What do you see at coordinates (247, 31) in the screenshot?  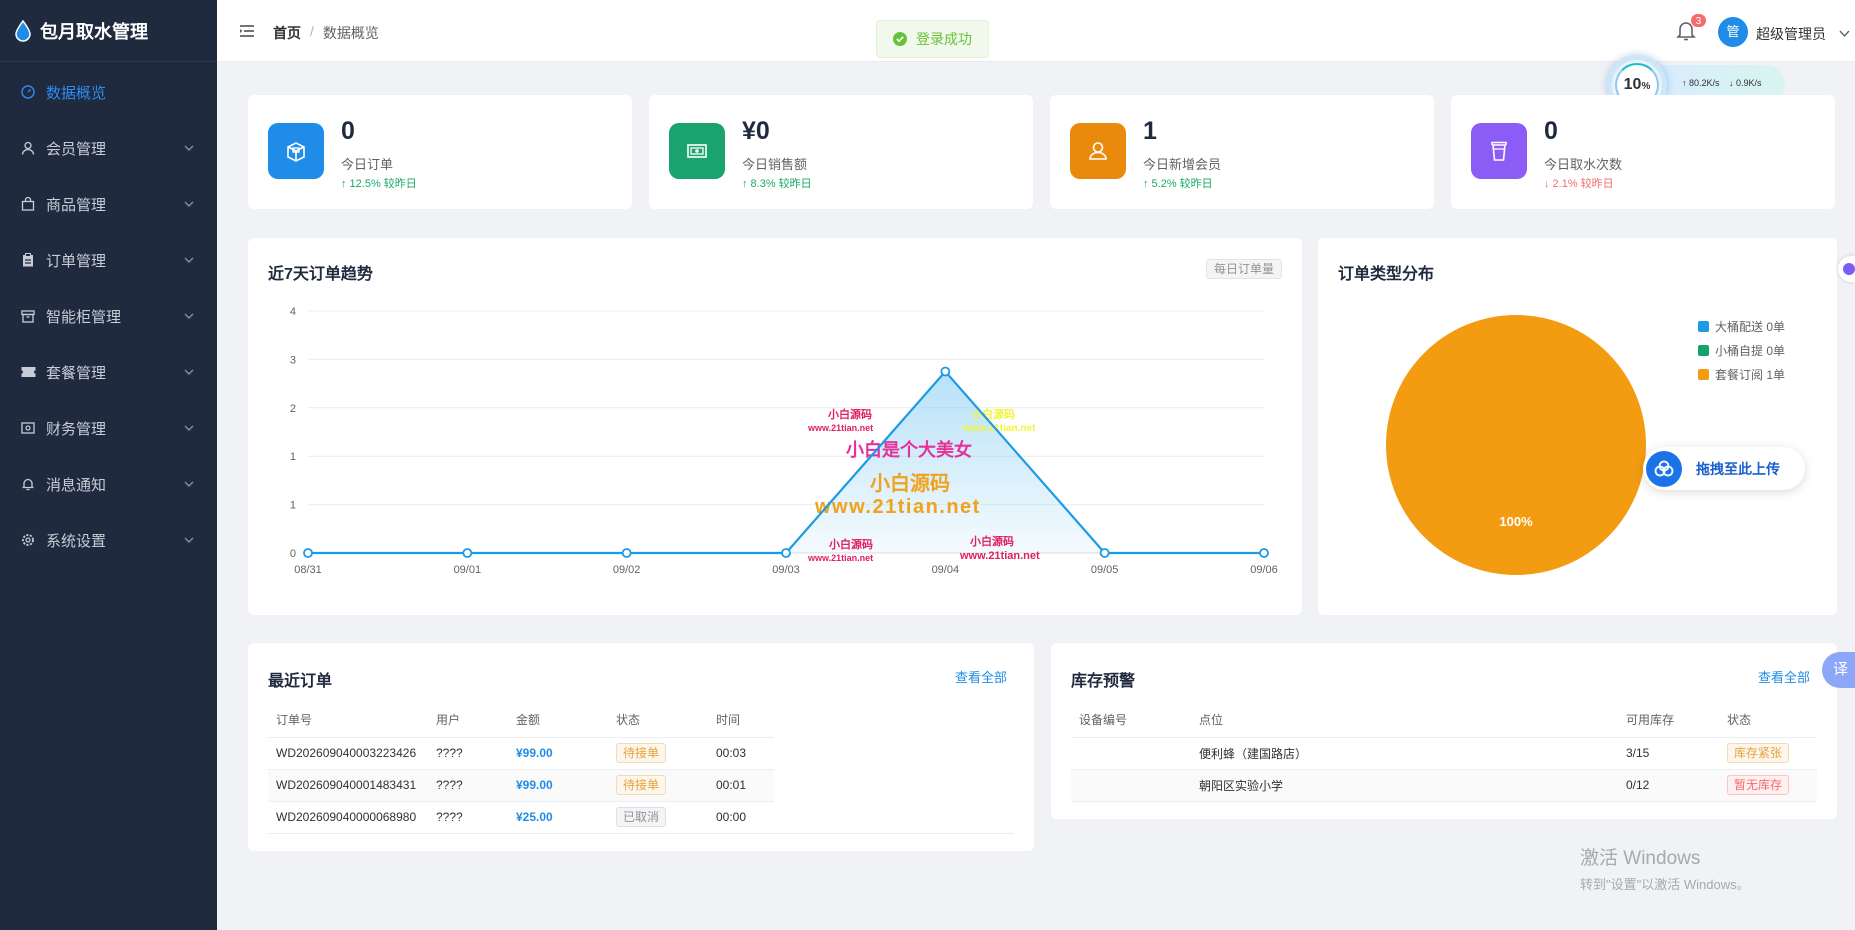 I see `menu-toggle-icon` at bounding box center [247, 31].